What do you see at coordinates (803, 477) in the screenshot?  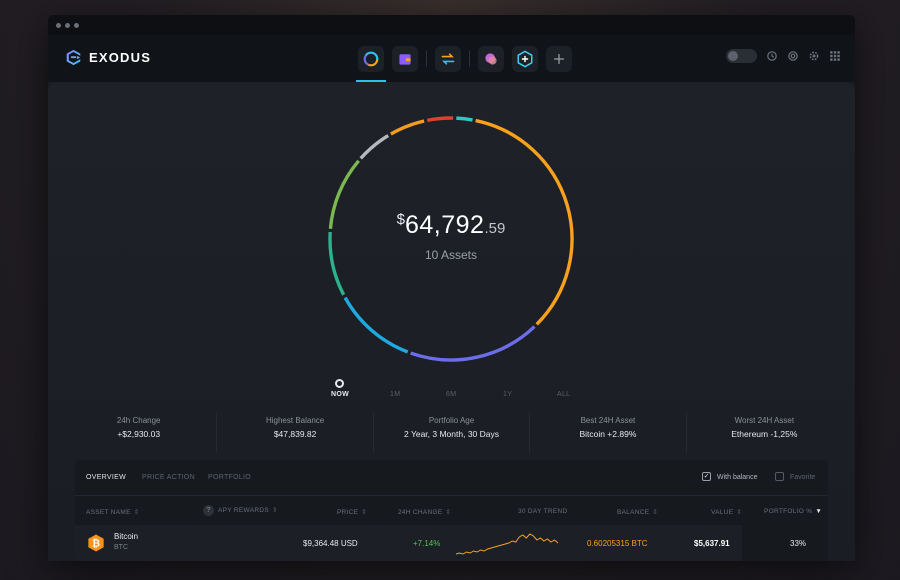 I see `favorite-label: Favorite` at bounding box center [803, 477].